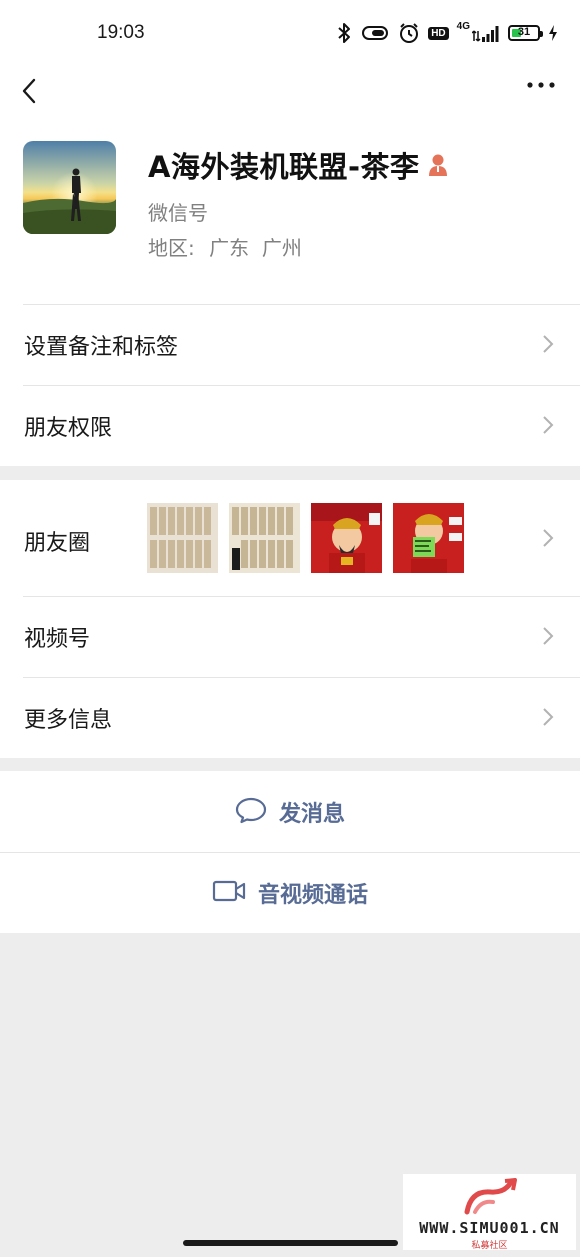  What do you see at coordinates (344, 33) in the screenshot?
I see `bluetooth-icon` at bounding box center [344, 33].